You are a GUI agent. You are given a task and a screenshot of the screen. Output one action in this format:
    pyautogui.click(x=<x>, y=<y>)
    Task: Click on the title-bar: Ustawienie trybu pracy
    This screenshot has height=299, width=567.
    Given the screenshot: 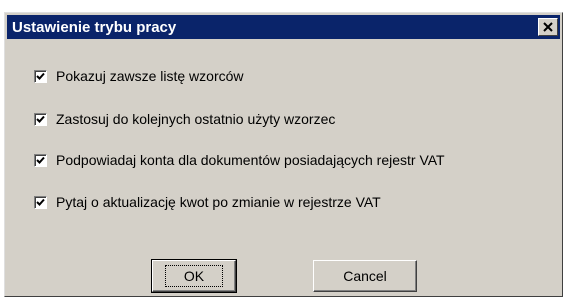 What is the action you would take?
    pyautogui.click(x=283, y=27)
    